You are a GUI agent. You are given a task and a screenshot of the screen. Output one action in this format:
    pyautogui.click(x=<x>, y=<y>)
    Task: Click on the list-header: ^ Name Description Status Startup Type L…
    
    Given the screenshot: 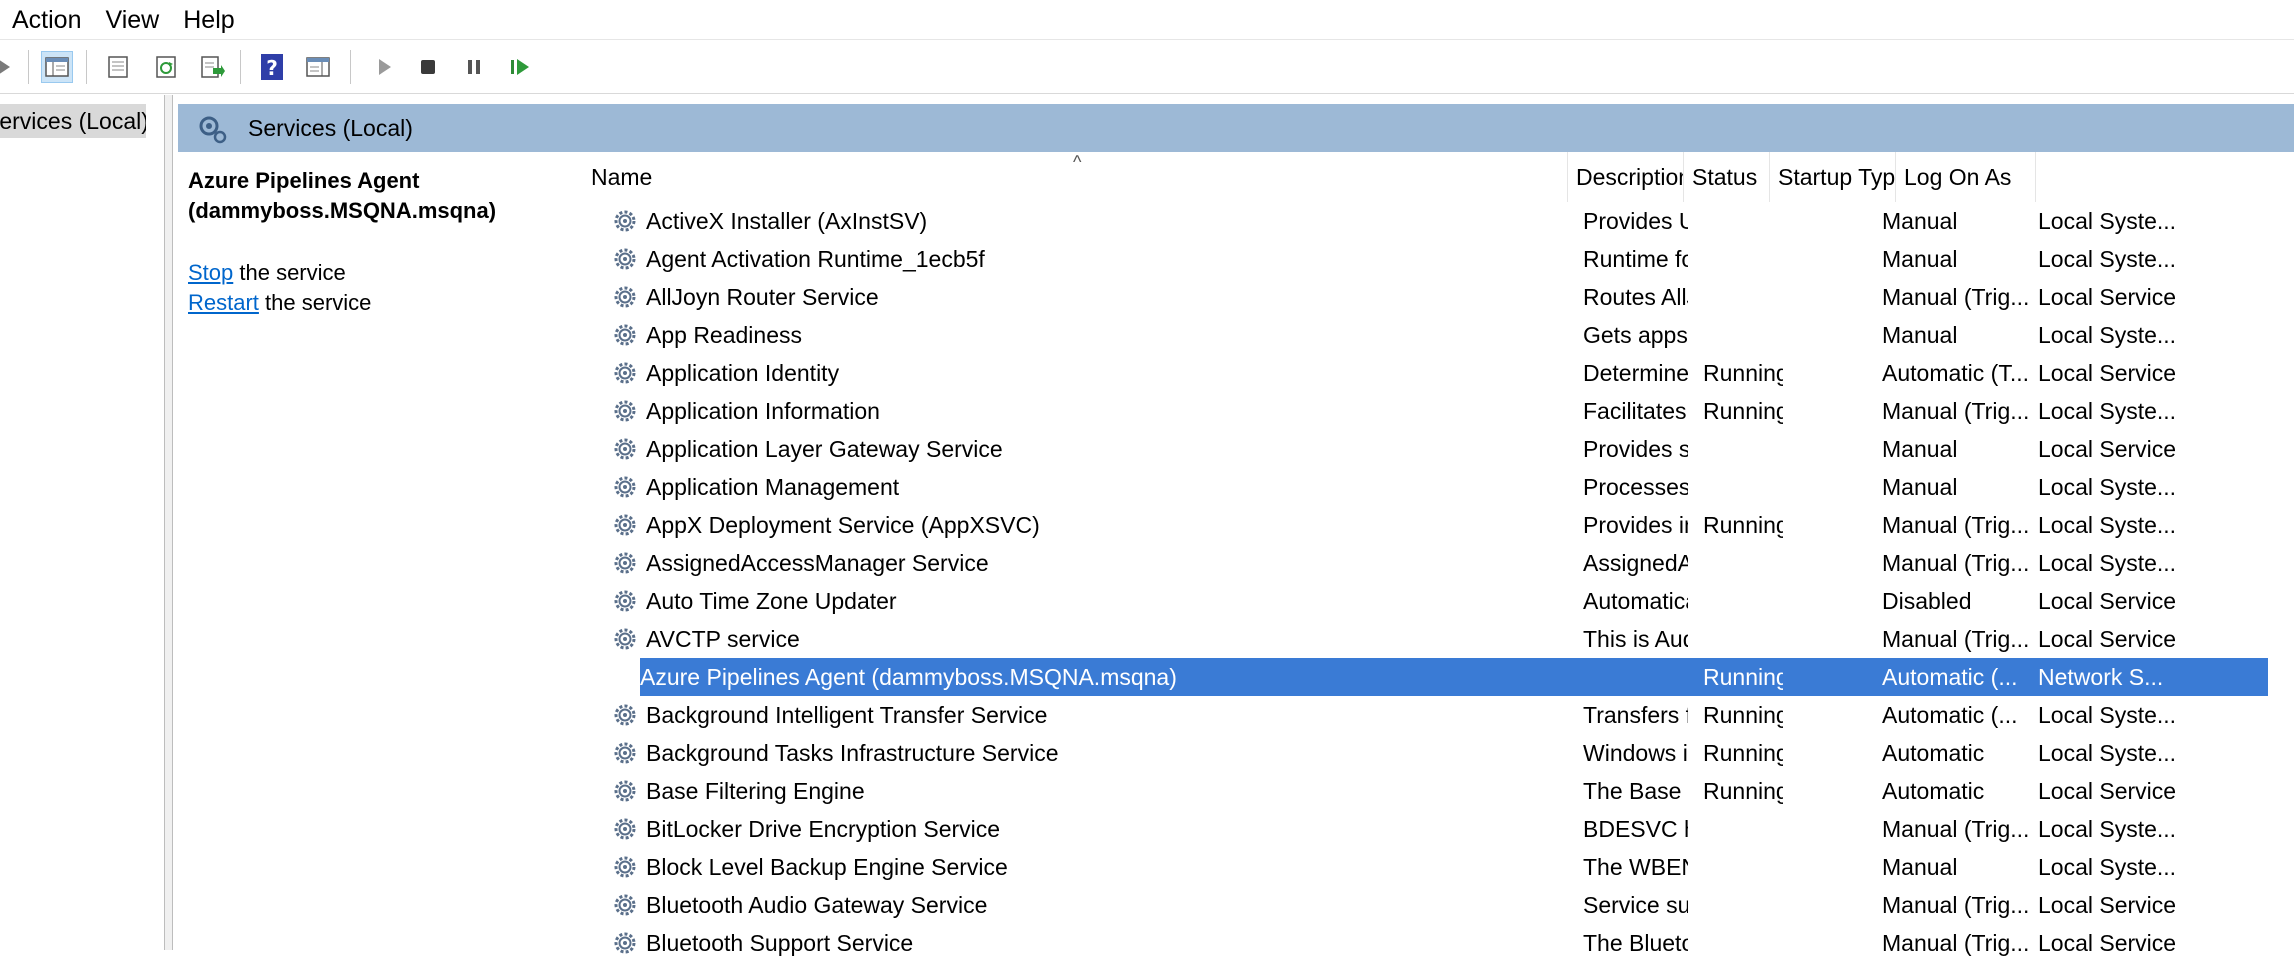 What is the action you would take?
    pyautogui.click(x=1438, y=177)
    